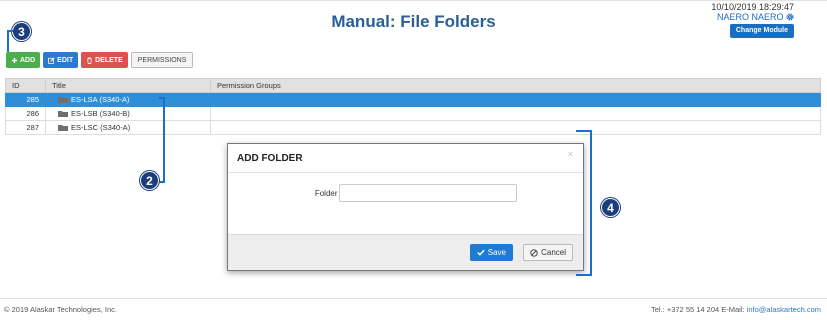 The image size is (827, 320). Describe the element at coordinates (610, 207) in the screenshot. I see `callout-badge-4: 4` at that location.